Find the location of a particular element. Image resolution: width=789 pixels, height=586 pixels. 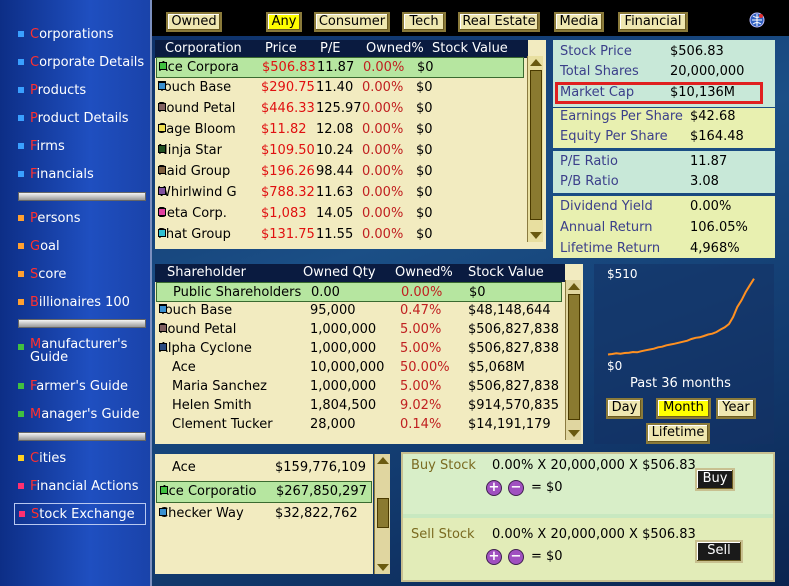

sidebar-item-corporate-details: Corporate Details is located at coordinates (81, 62).